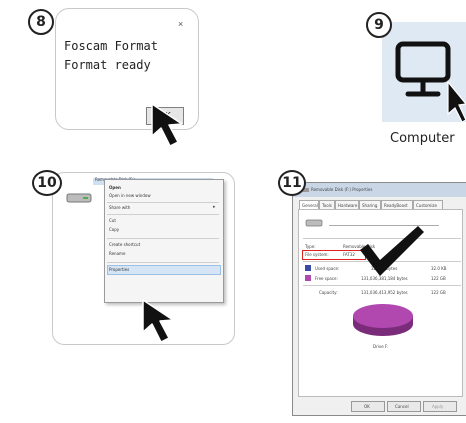 The width and height of the screenshot is (466, 423). I want to click on menu-item-open: Open, so click(115, 187).